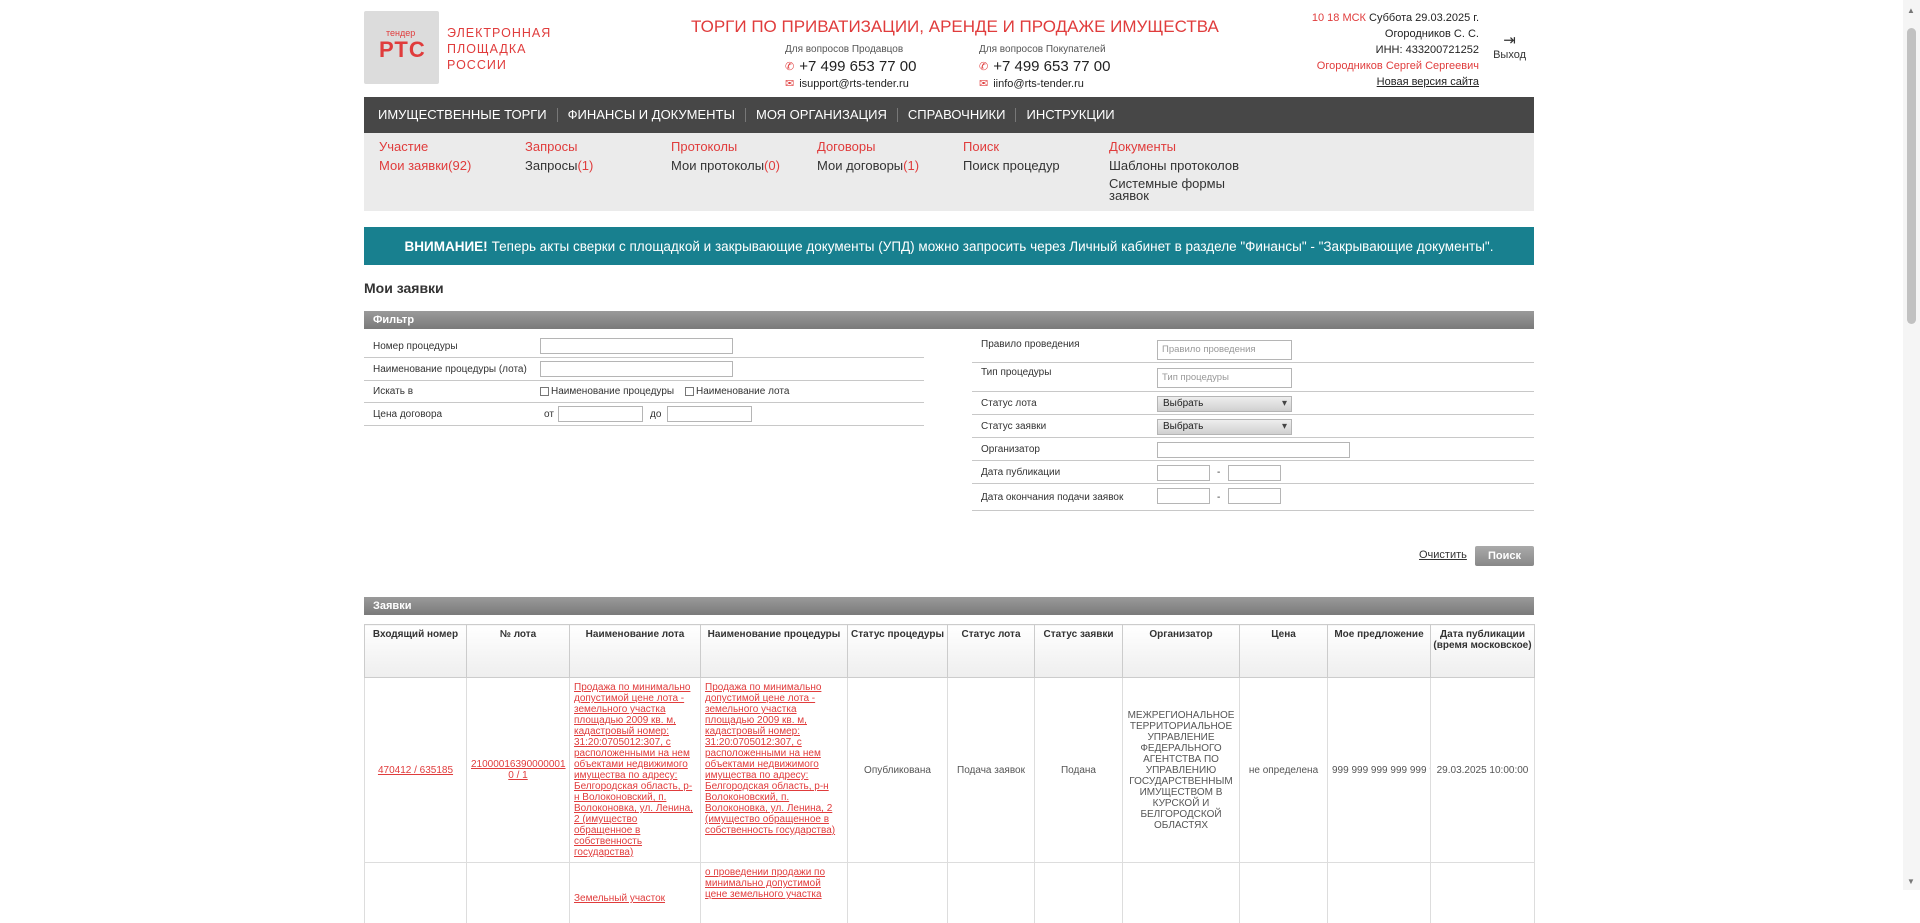  Describe the element at coordinates (736, 146) in the screenshot. I see `subnav-title: Протоколы` at that location.